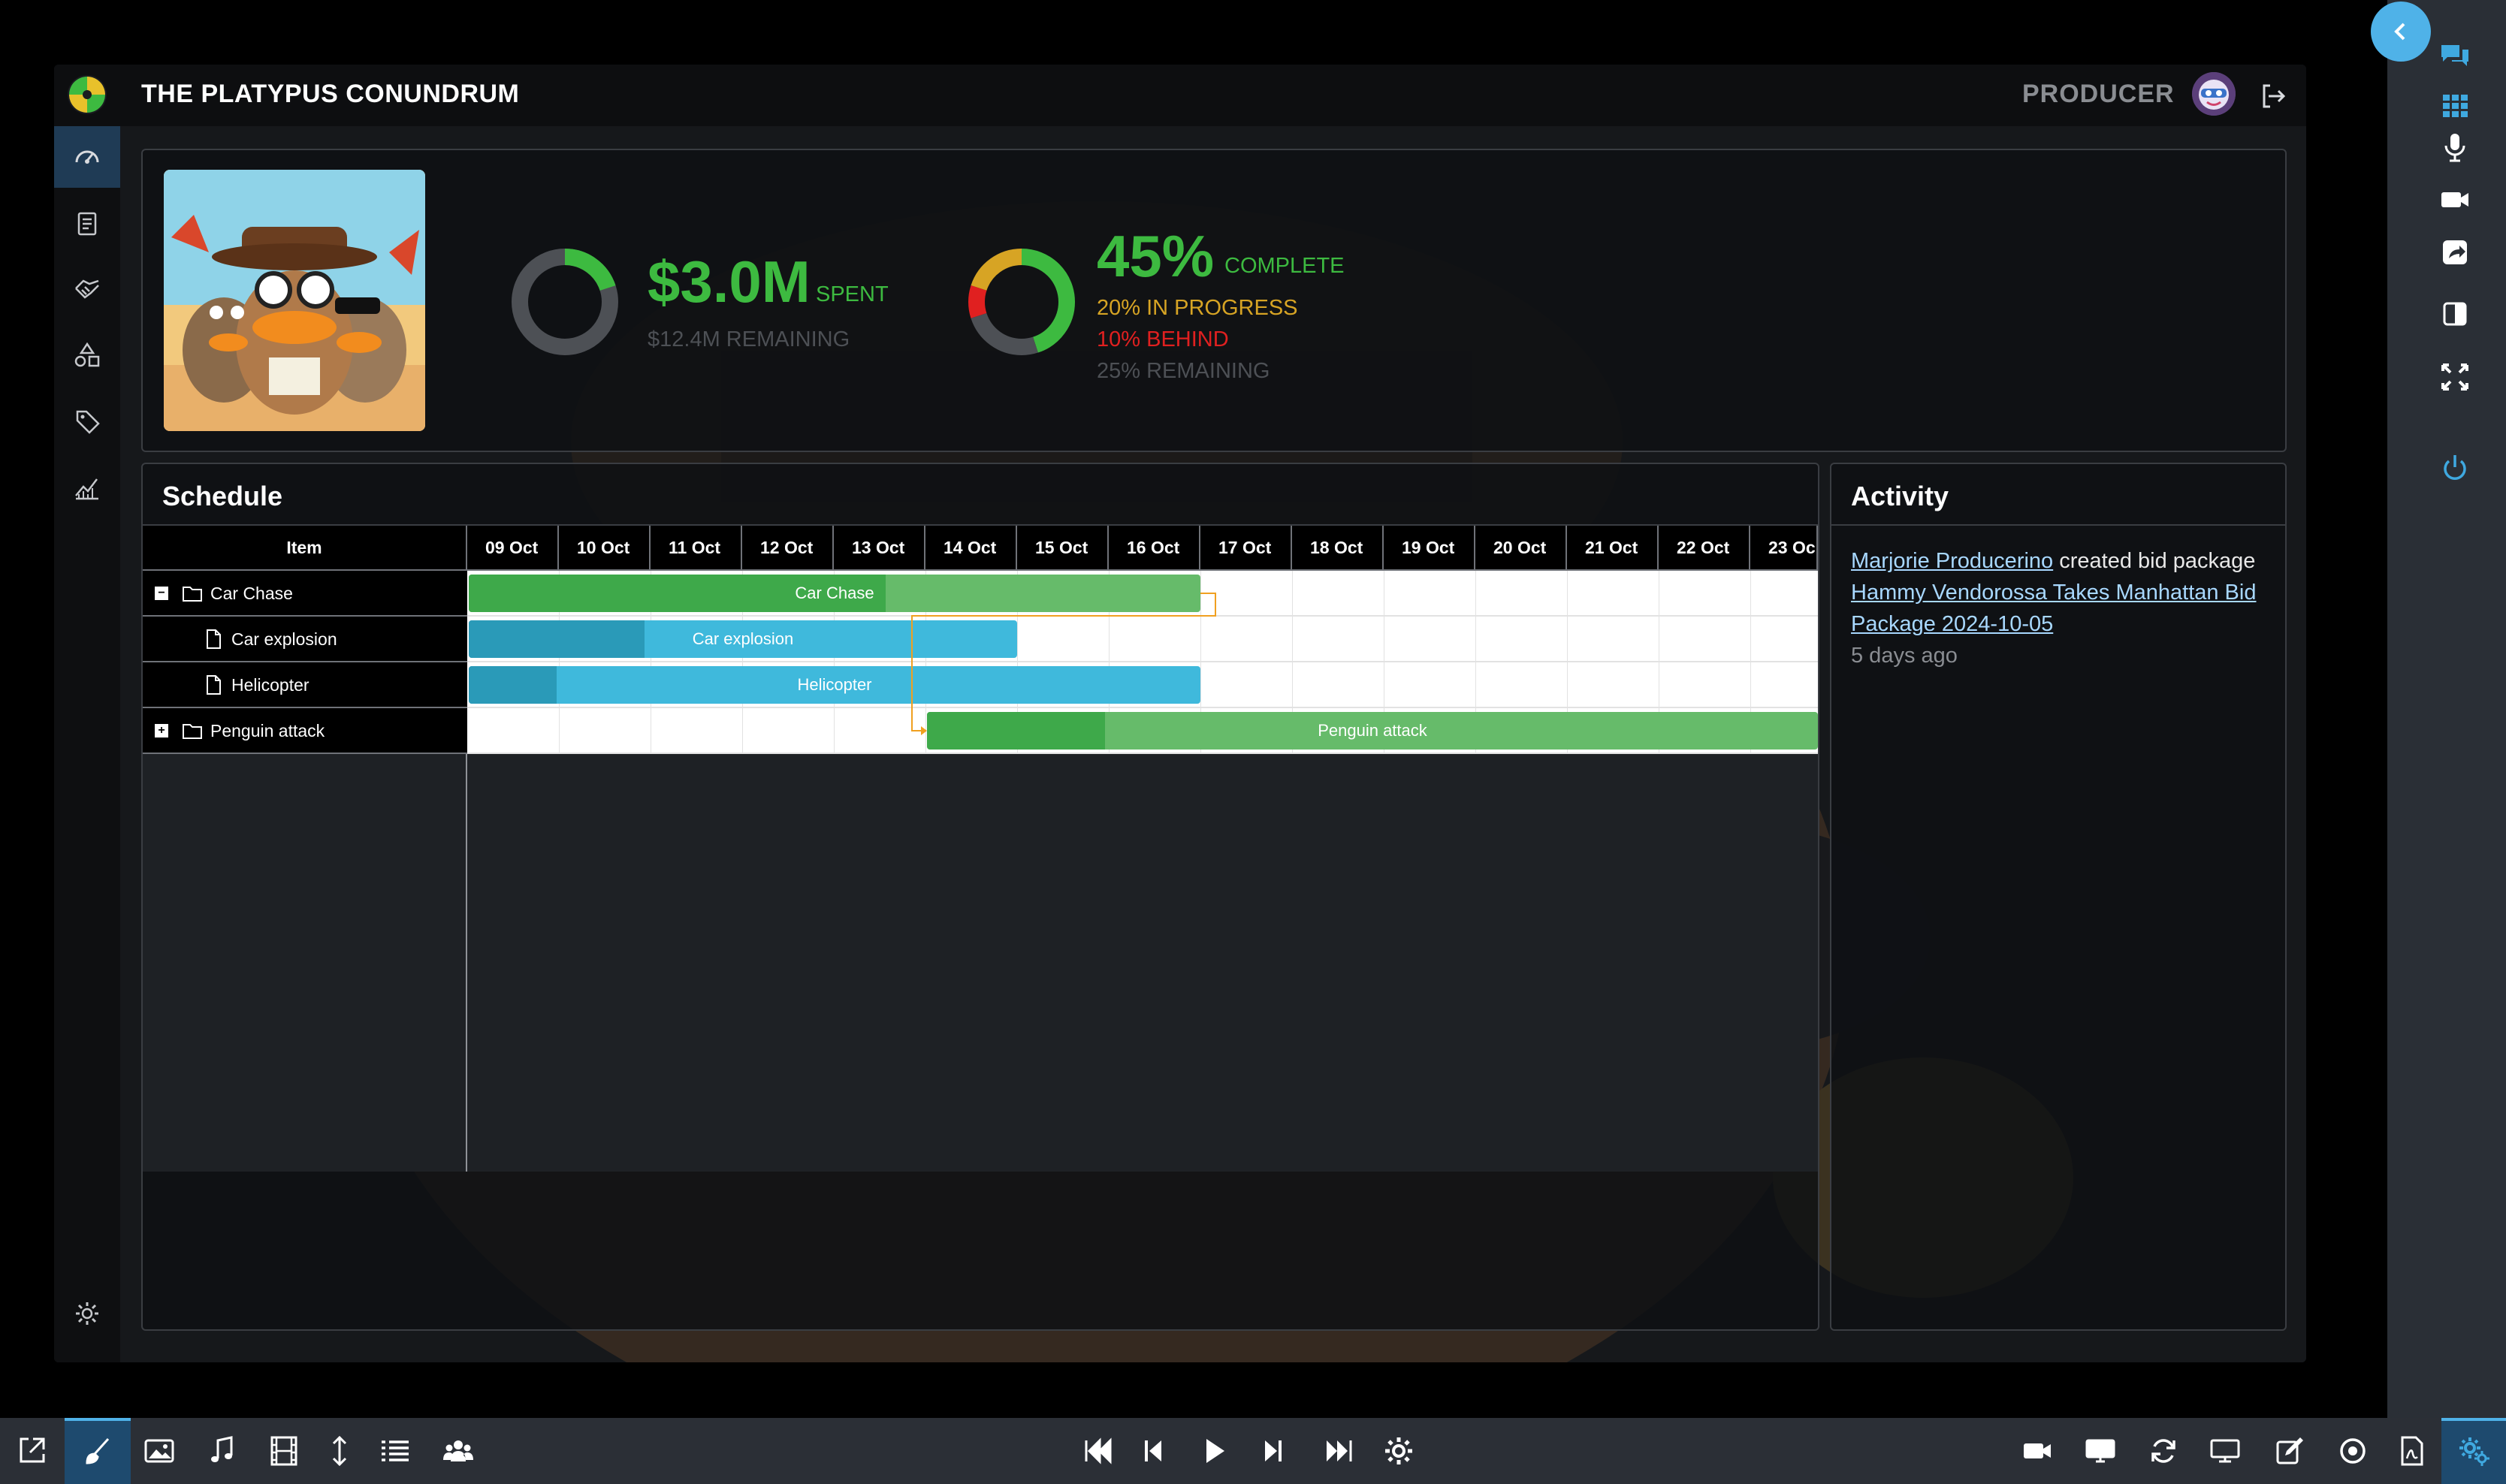  Describe the element at coordinates (2454, 377) in the screenshot. I see `fullscreen-icon` at that location.